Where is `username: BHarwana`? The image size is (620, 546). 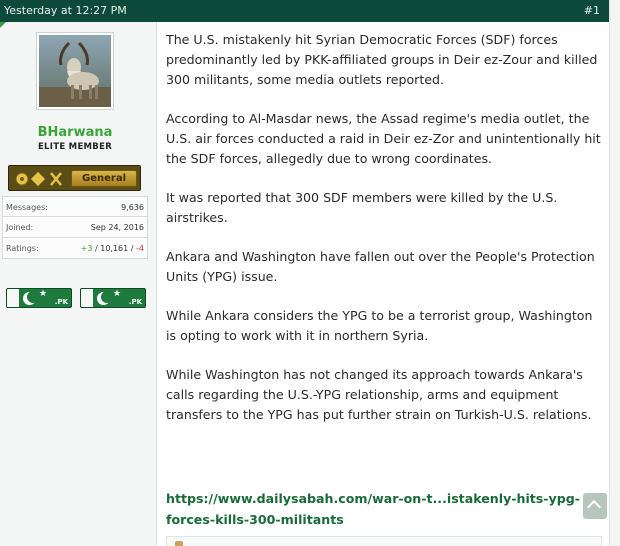 username: BHarwana is located at coordinates (75, 132).